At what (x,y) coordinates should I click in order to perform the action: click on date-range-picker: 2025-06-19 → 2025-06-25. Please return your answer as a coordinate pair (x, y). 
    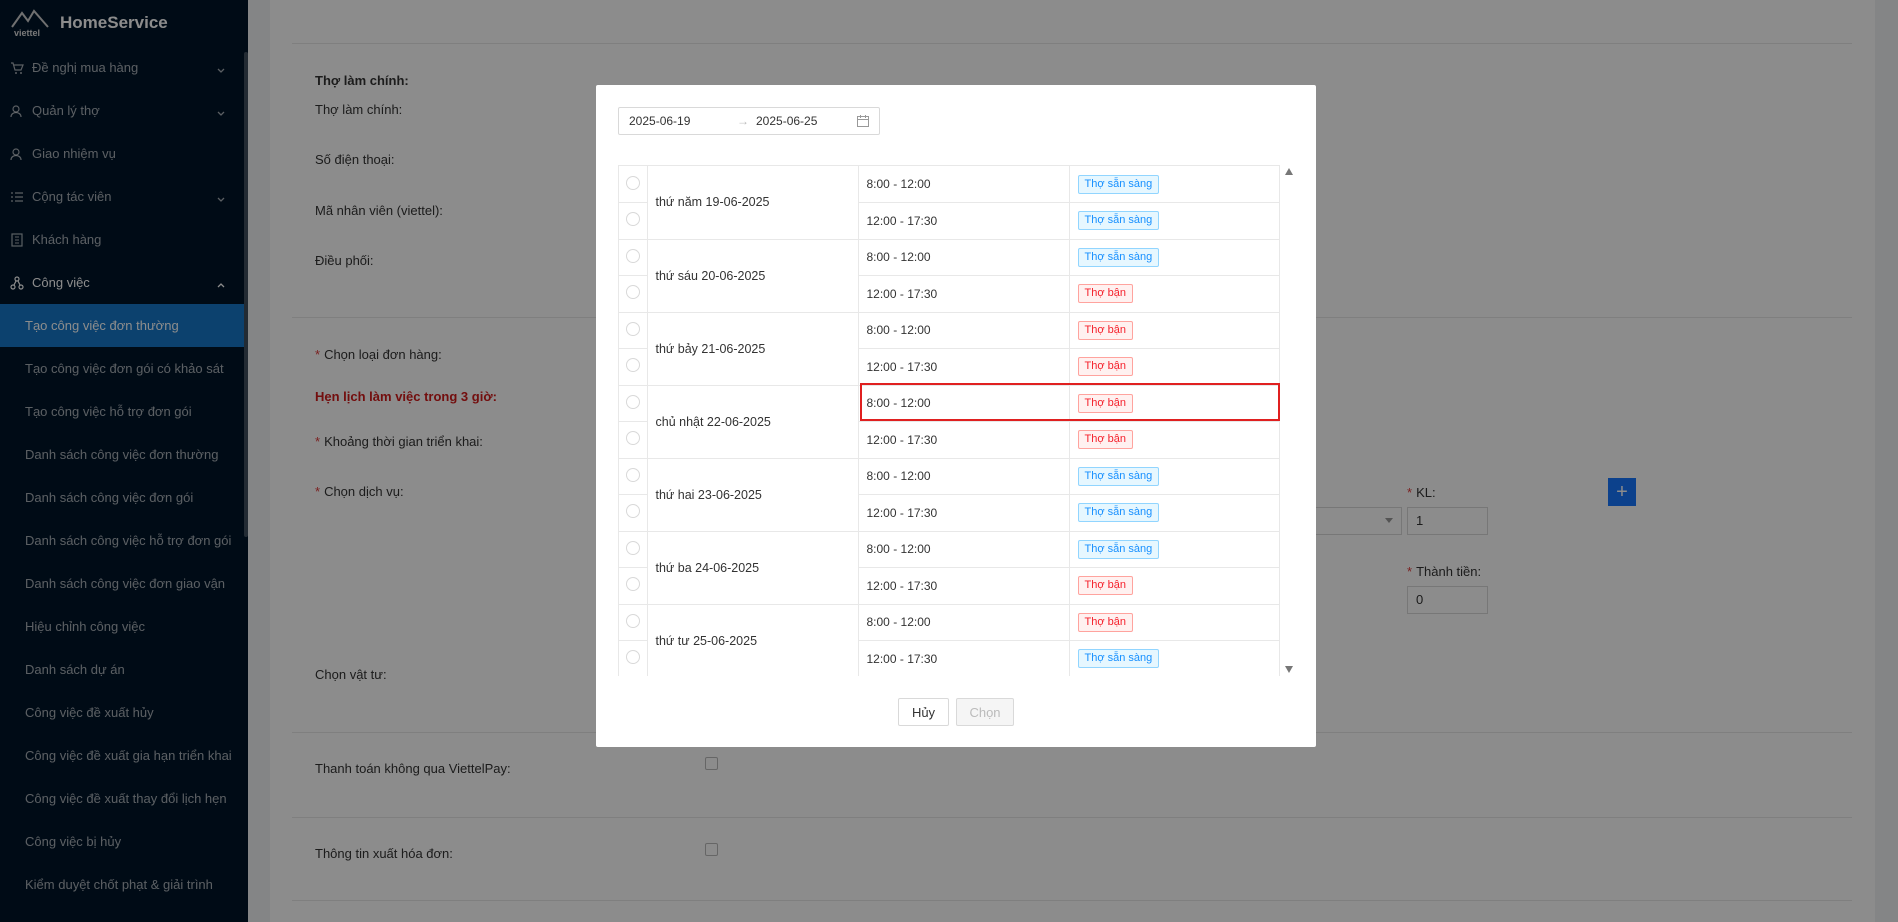
    Looking at the image, I should click on (749, 121).